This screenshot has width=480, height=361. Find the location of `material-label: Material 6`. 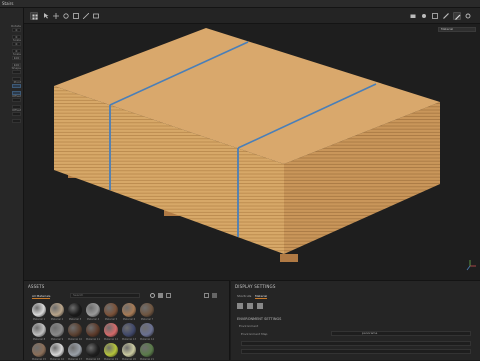

material-label: Material 6 is located at coordinates (129, 319).